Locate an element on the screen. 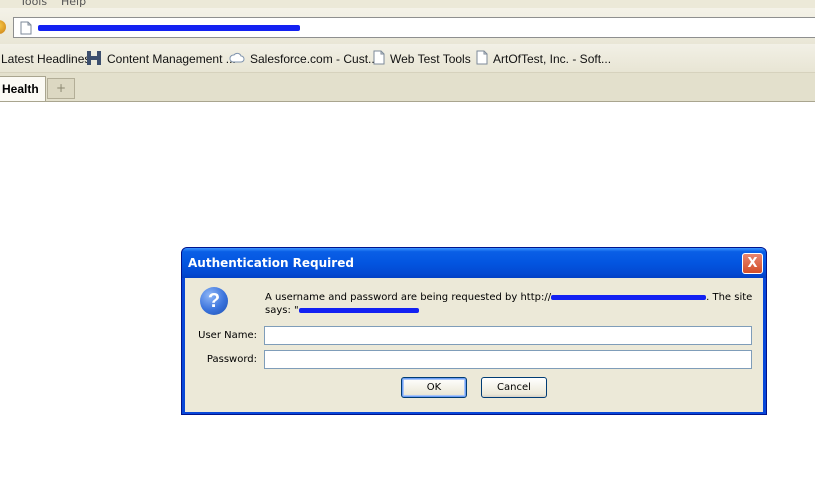 The image size is (815, 491). message-text-3: says: " is located at coordinates (282, 310).